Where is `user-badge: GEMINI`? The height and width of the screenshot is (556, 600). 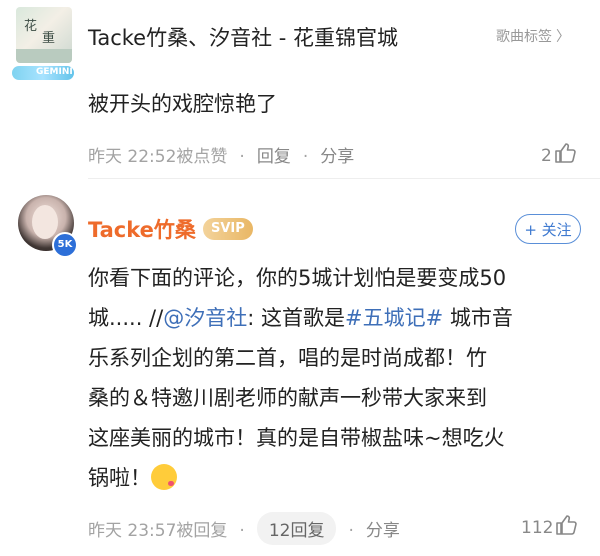
user-badge: GEMINI is located at coordinates (43, 73).